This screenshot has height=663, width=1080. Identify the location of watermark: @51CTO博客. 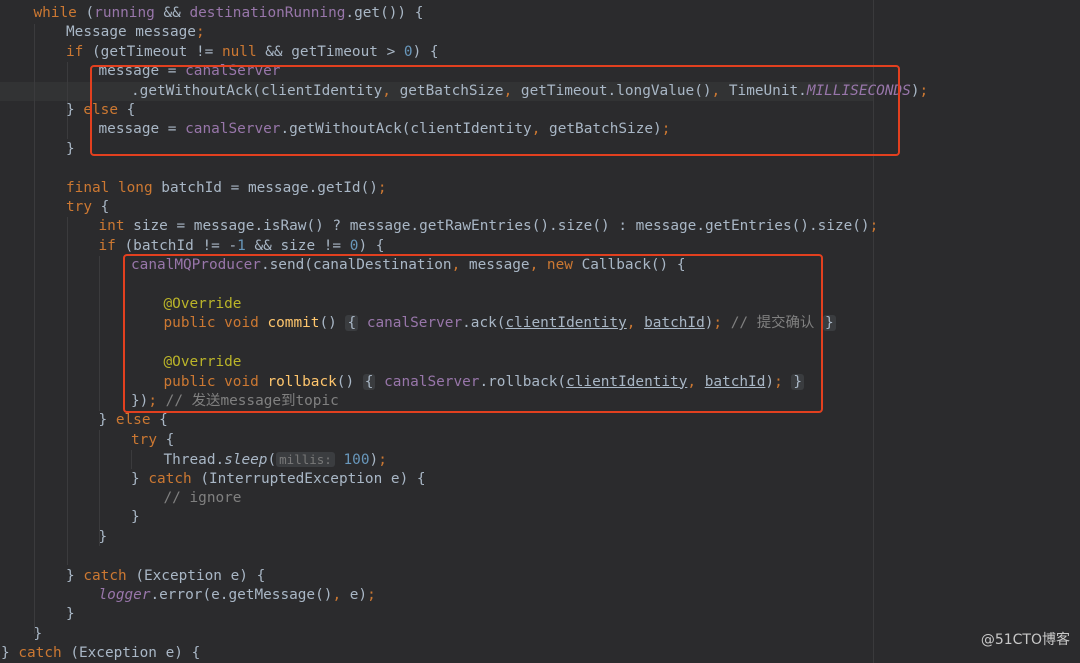
(1025, 640).